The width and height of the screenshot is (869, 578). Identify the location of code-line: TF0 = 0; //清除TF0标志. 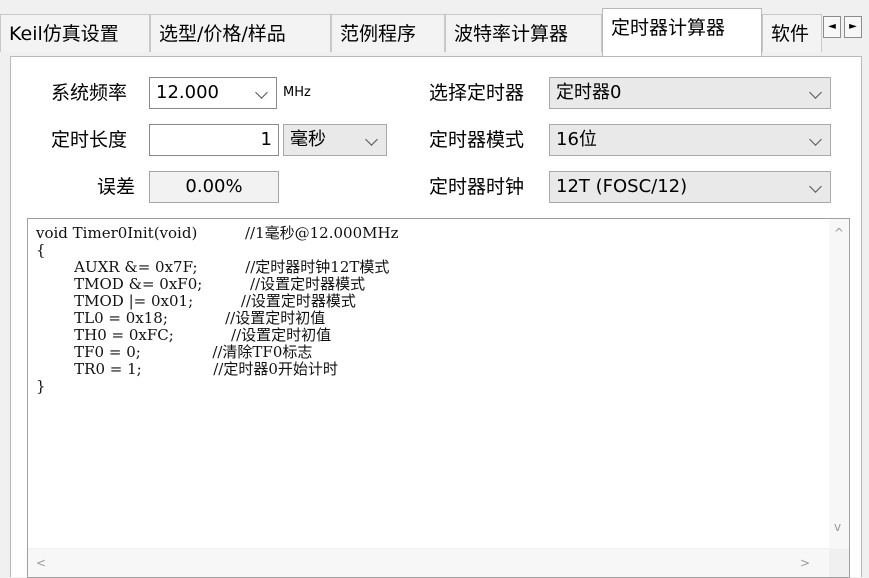
(174, 352).